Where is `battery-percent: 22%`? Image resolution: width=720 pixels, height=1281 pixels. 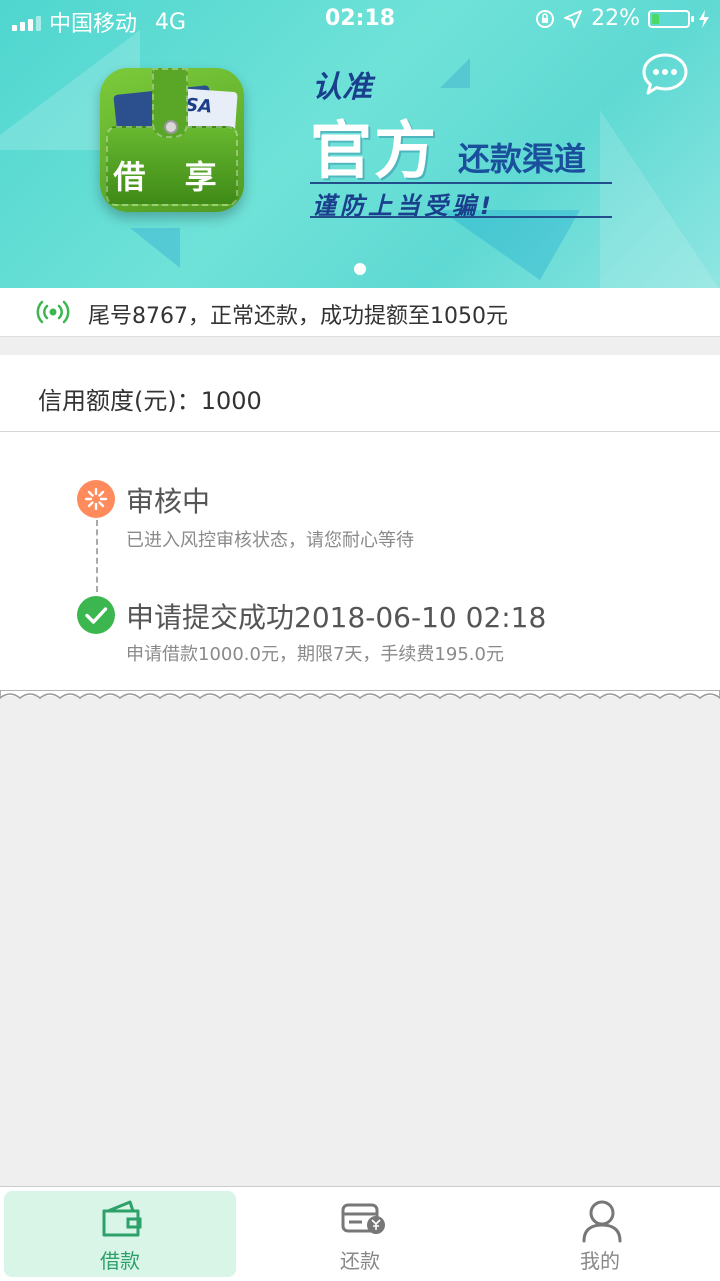
battery-percent: 22% is located at coordinates (615, 18).